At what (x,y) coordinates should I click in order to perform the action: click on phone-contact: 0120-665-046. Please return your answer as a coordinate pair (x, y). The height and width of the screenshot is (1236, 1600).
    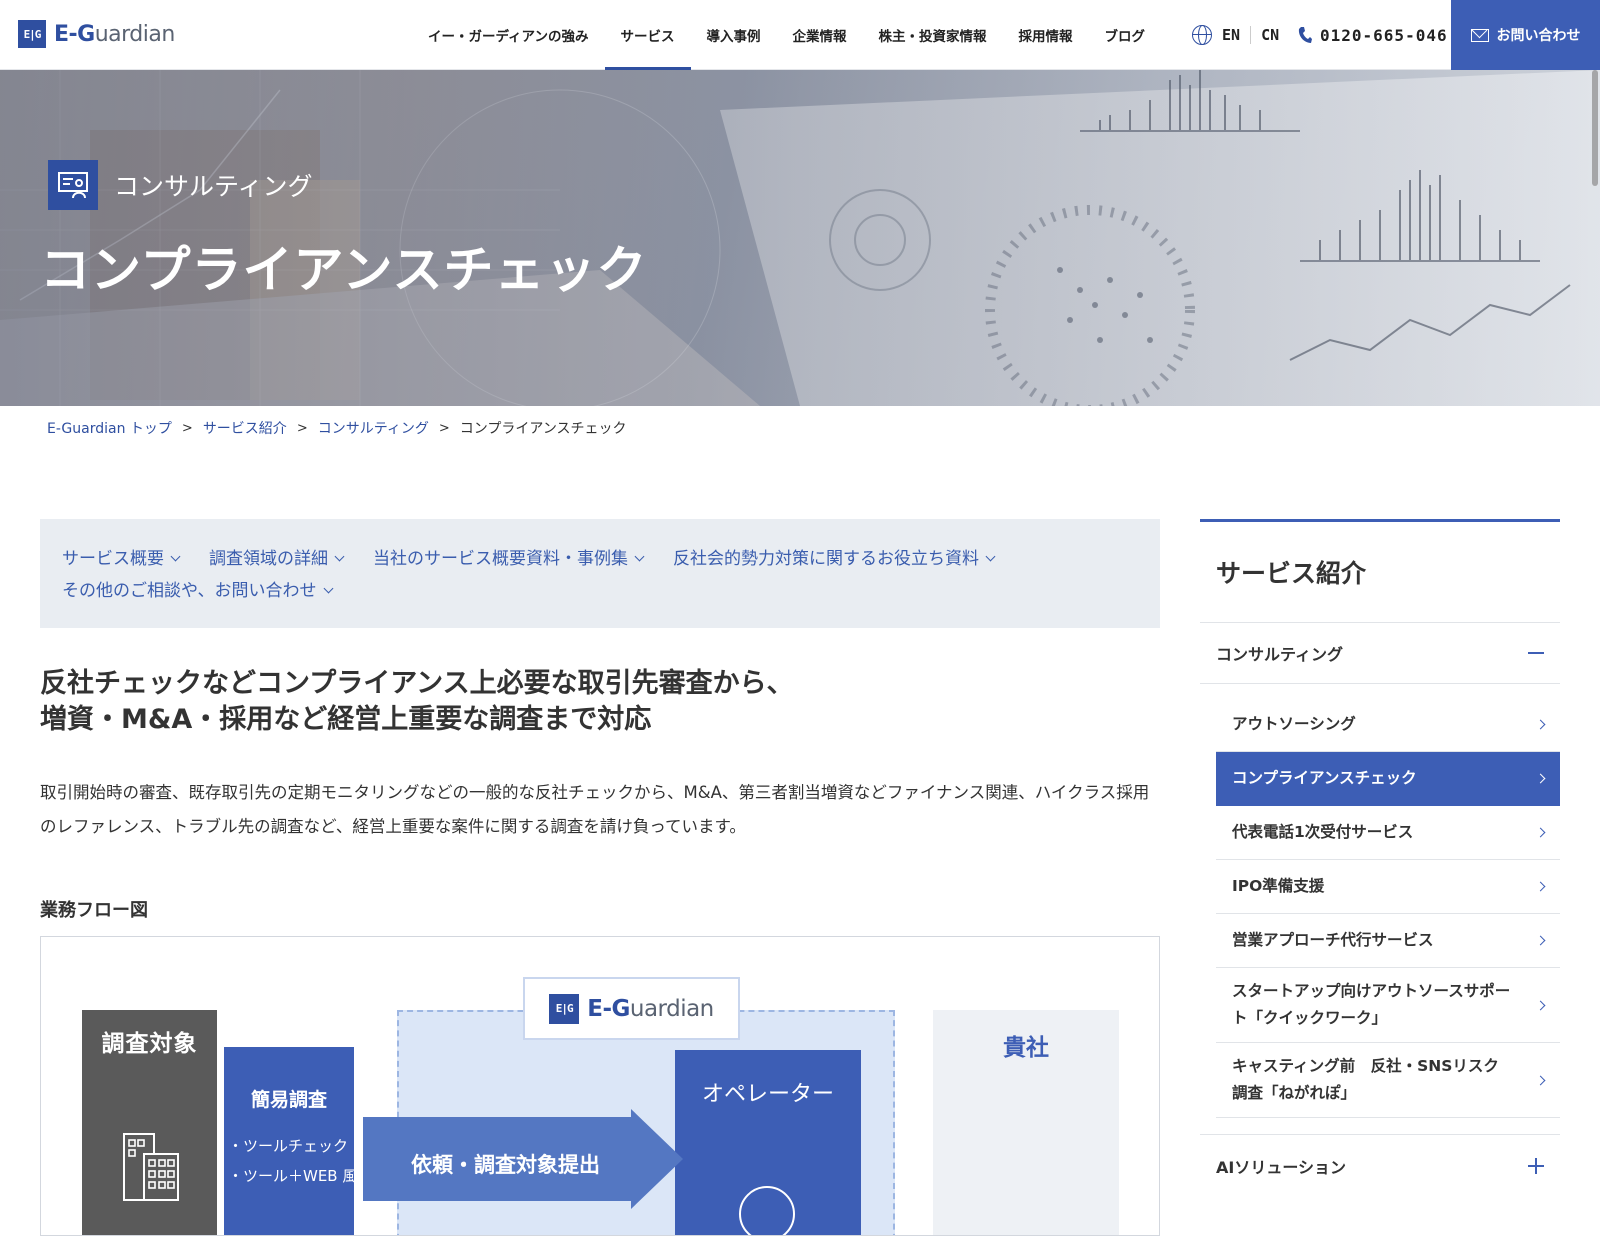
    Looking at the image, I should click on (1373, 35).